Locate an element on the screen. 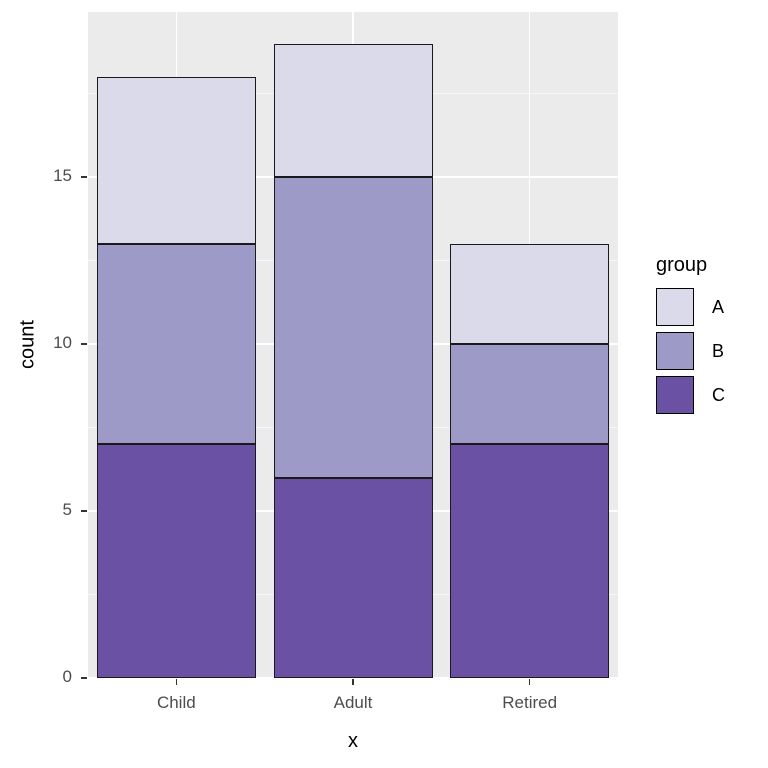 The image size is (768, 768). legend-entries: A B C is located at coordinates (704, 351).